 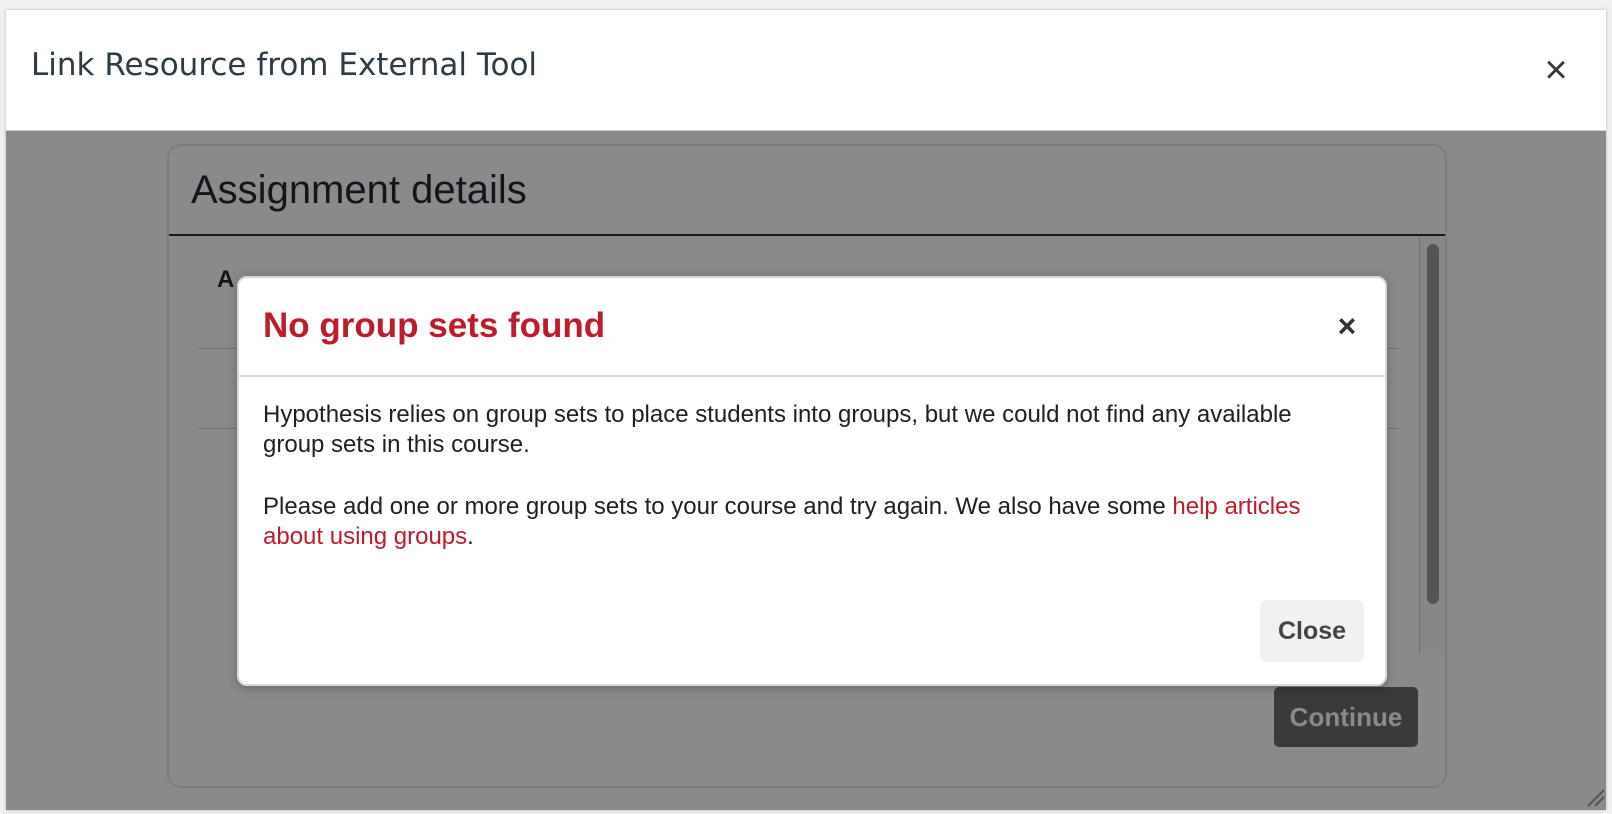 I want to click on modal-header: No group sets found ×, so click(x=812, y=327).